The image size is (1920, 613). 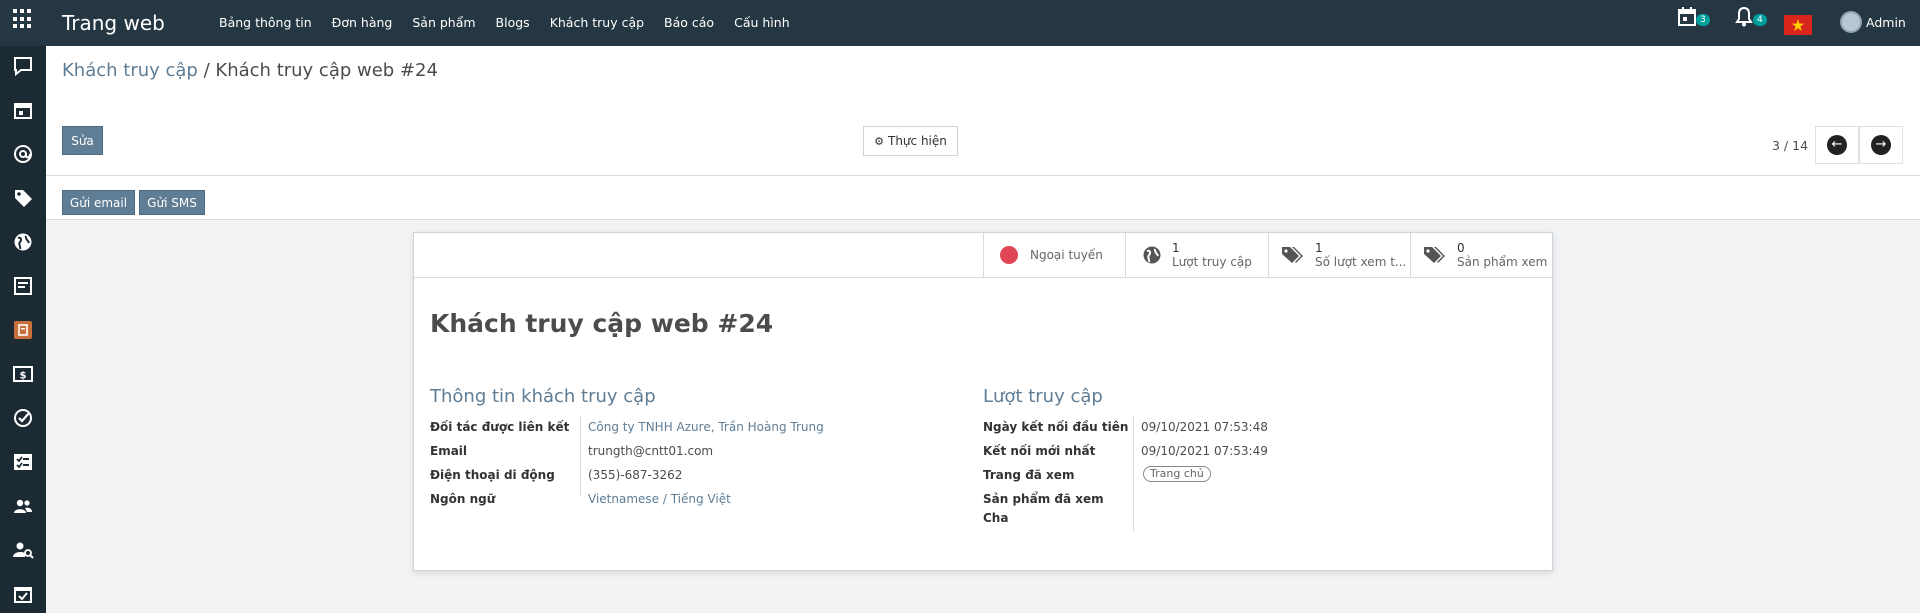 What do you see at coordinates (492, 475) in the screenshot?
I see `mobile-label: Điện thoại di động` at bounding box center [492, 475].